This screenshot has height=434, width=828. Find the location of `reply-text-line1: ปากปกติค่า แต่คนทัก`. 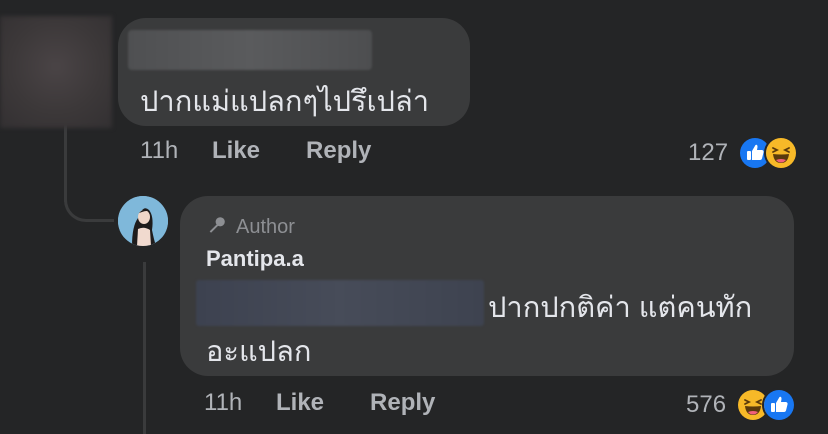

reply-text-line1: ปากปกติค่า แต่คนทัก is located at coordinates (620, 308).